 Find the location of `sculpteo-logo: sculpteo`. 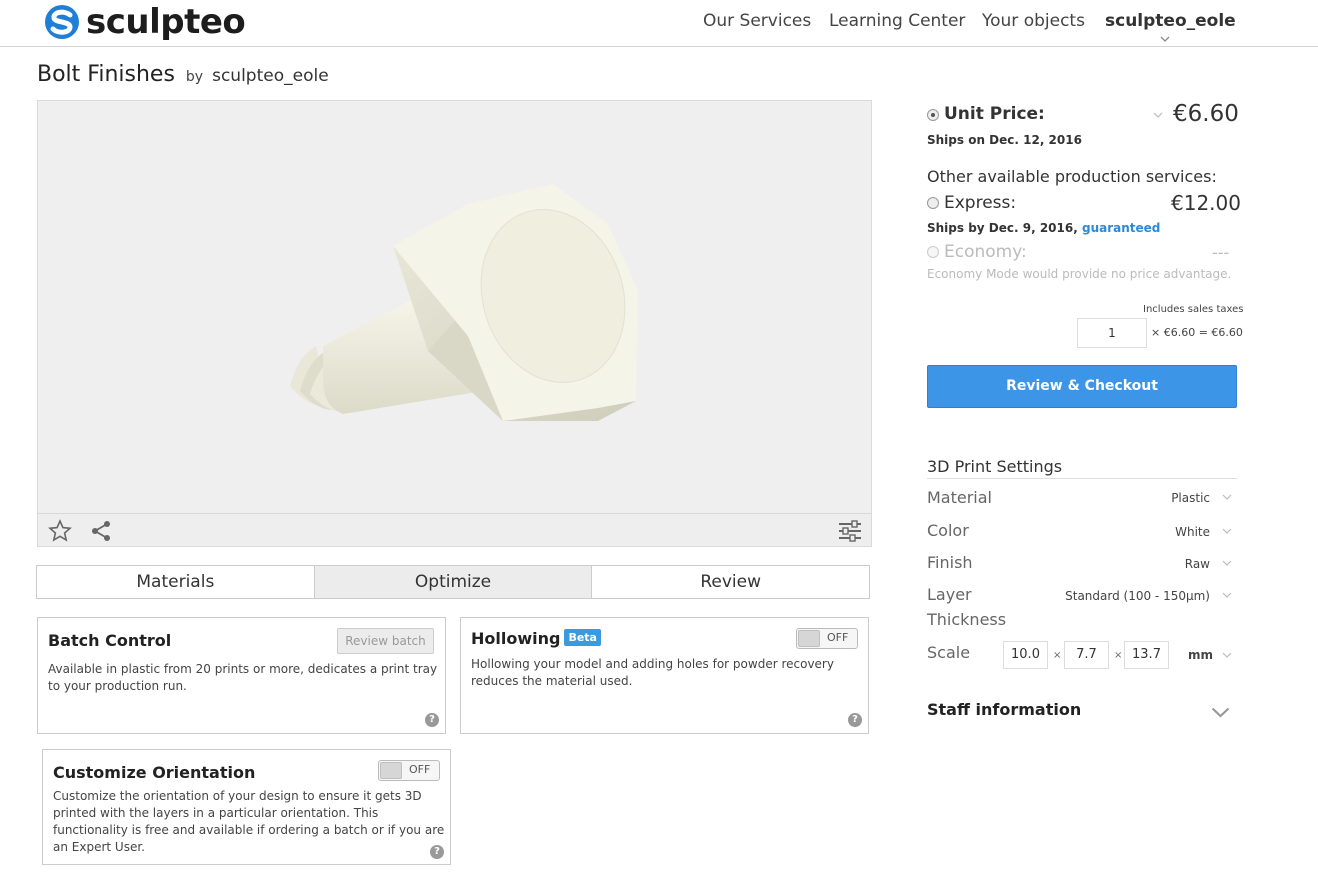

sculpteo-logo: sculpteo is located at coordinates (145, 22).